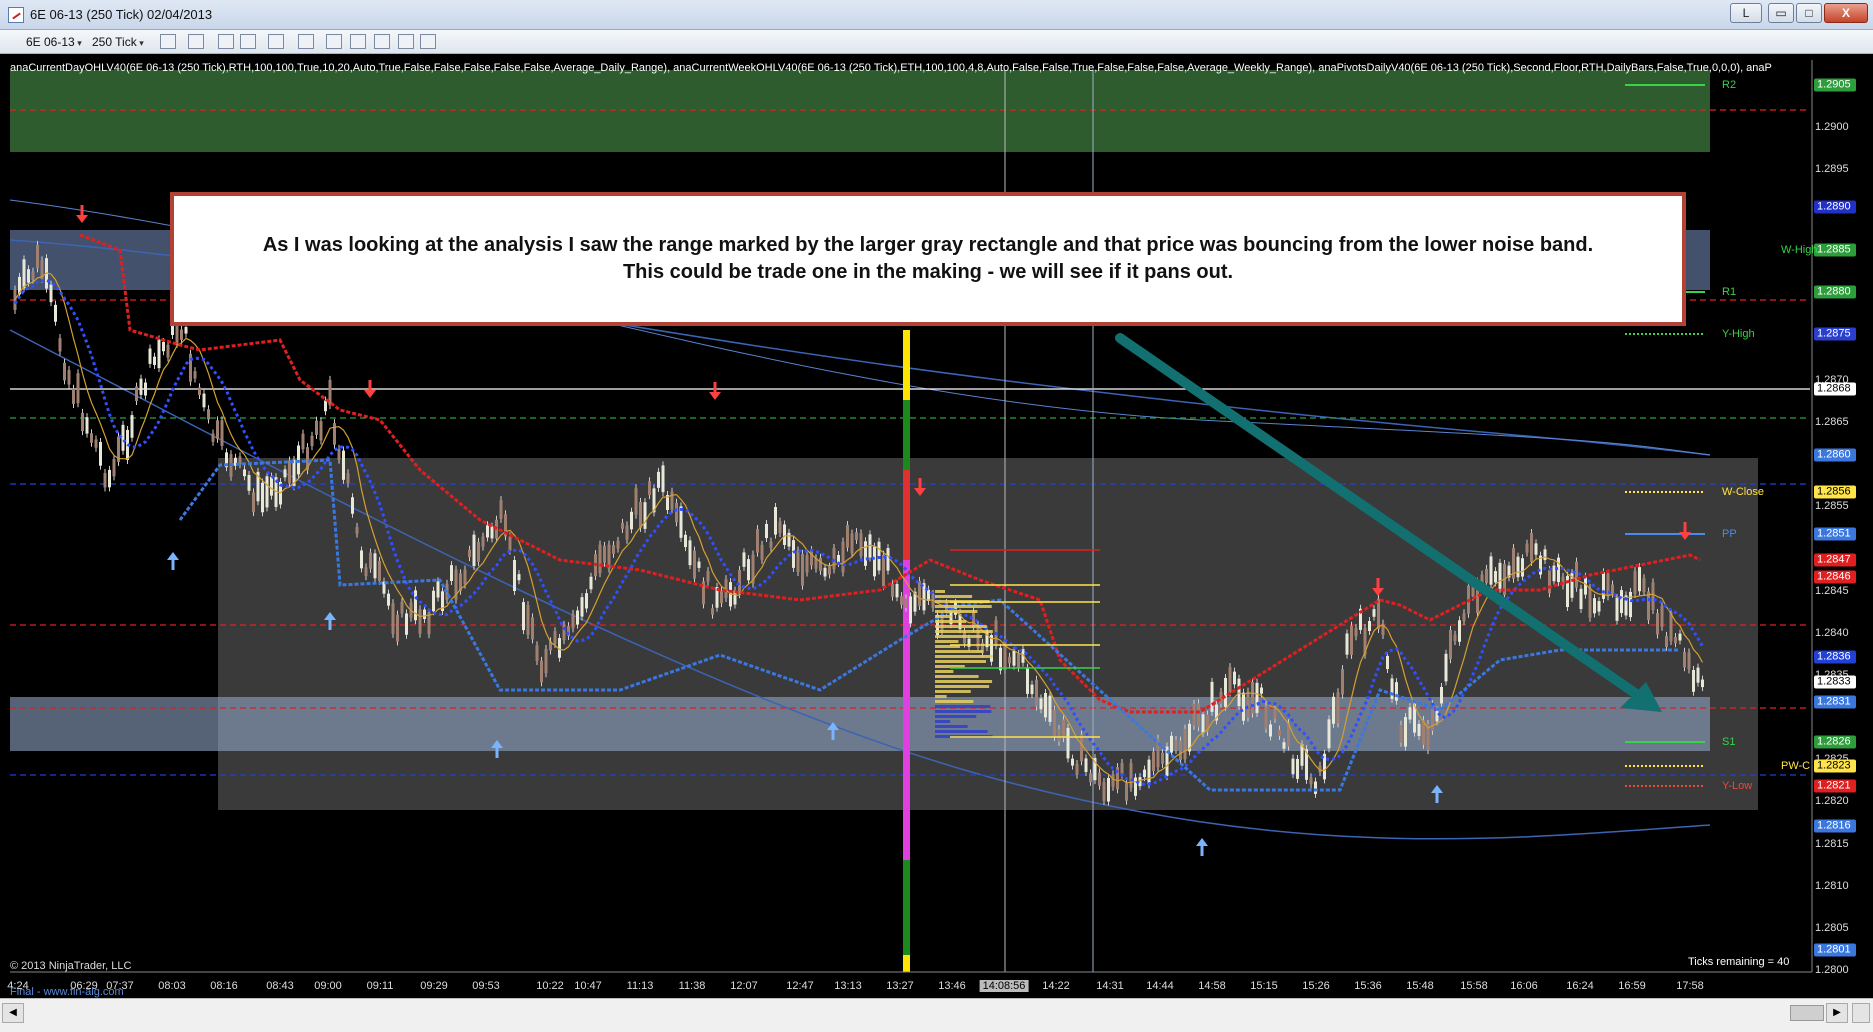  Describe the element at coordinates (1846, 13) in the screenshot. I see `close-button: X` at that location.